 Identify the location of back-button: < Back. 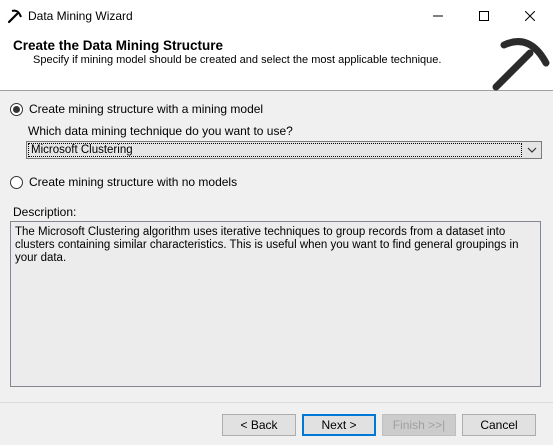
(259, 425).